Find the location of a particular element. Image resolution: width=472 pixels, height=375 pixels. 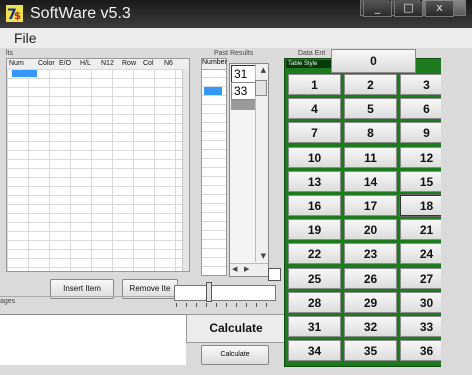

scroll-right-icon: ▶ is located at coordinates (246, 269).